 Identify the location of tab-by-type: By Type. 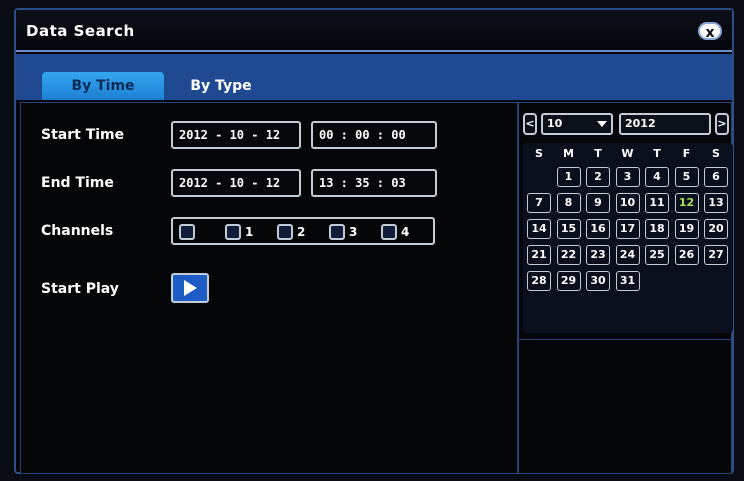
(221, 86).